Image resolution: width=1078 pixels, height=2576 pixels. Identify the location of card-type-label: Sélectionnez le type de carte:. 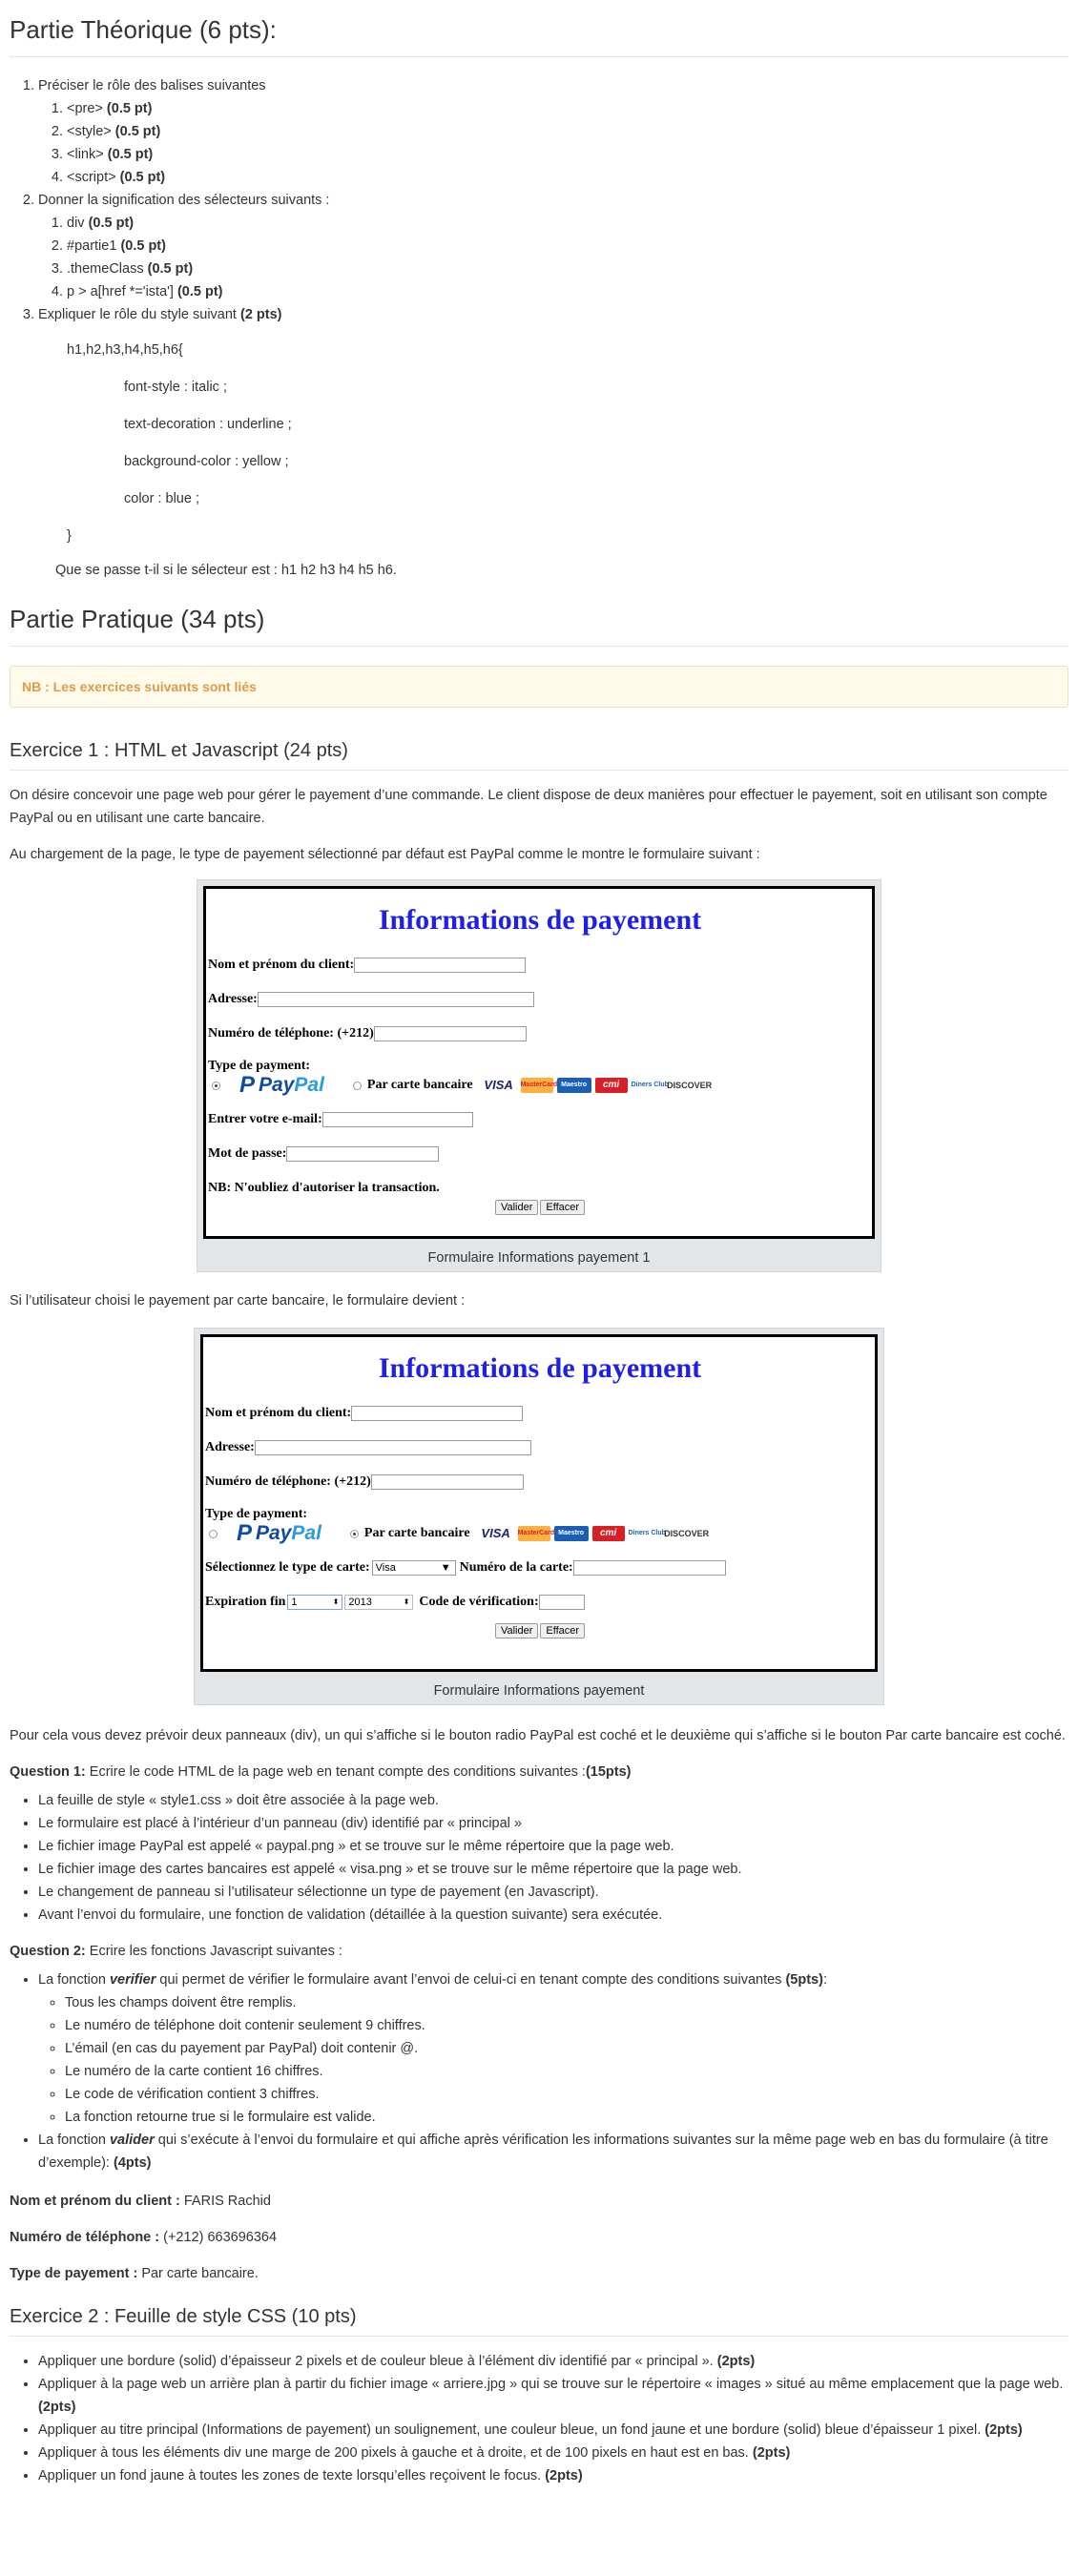
(287, 1567).